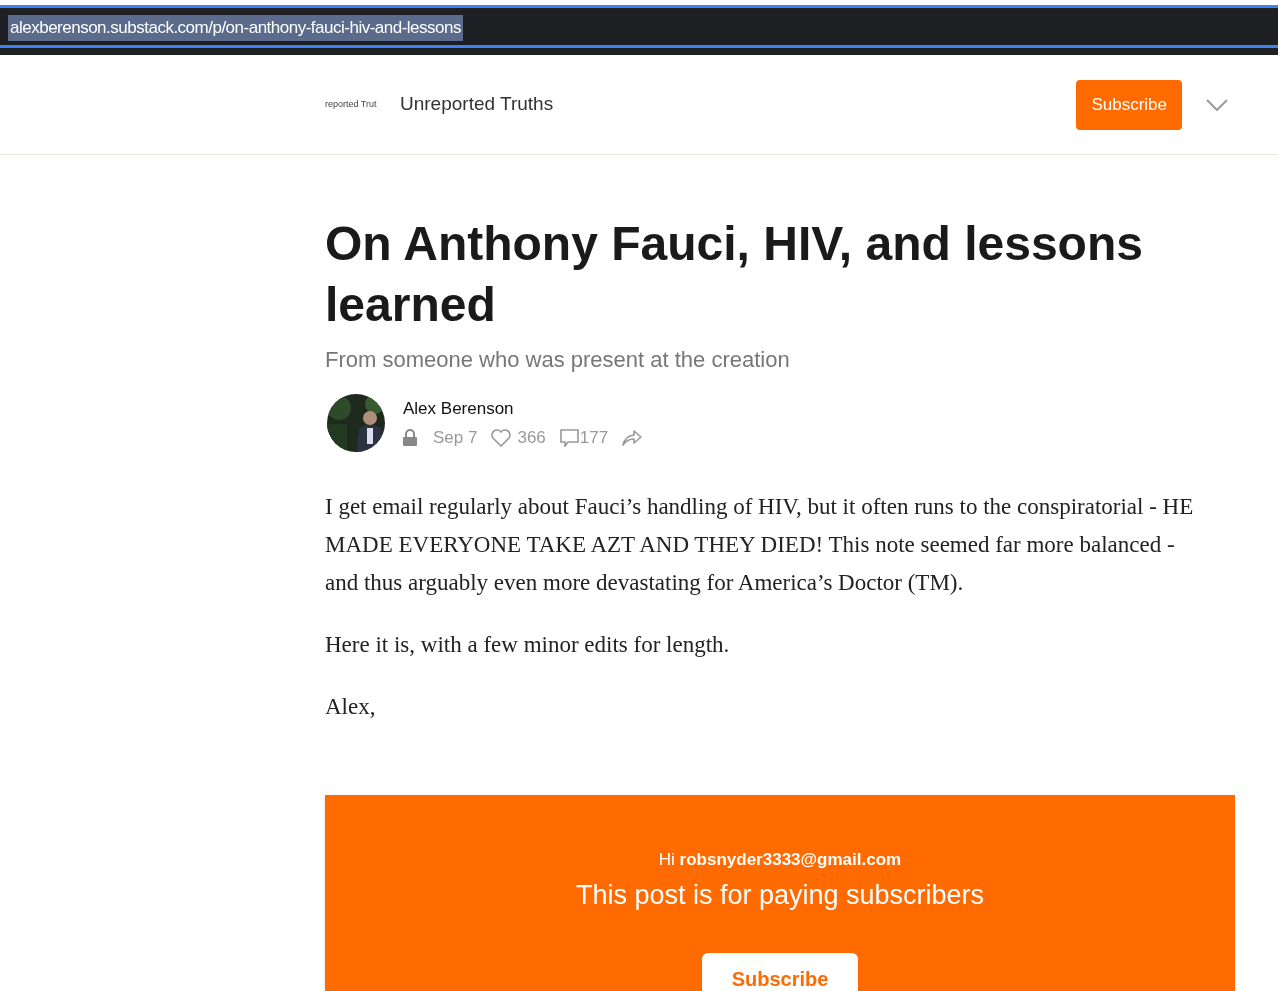  What do you see at coordinates (523, 408) in the screenshot?
I see `author-name: Alex Berenson` at bounding box center [523, 408].